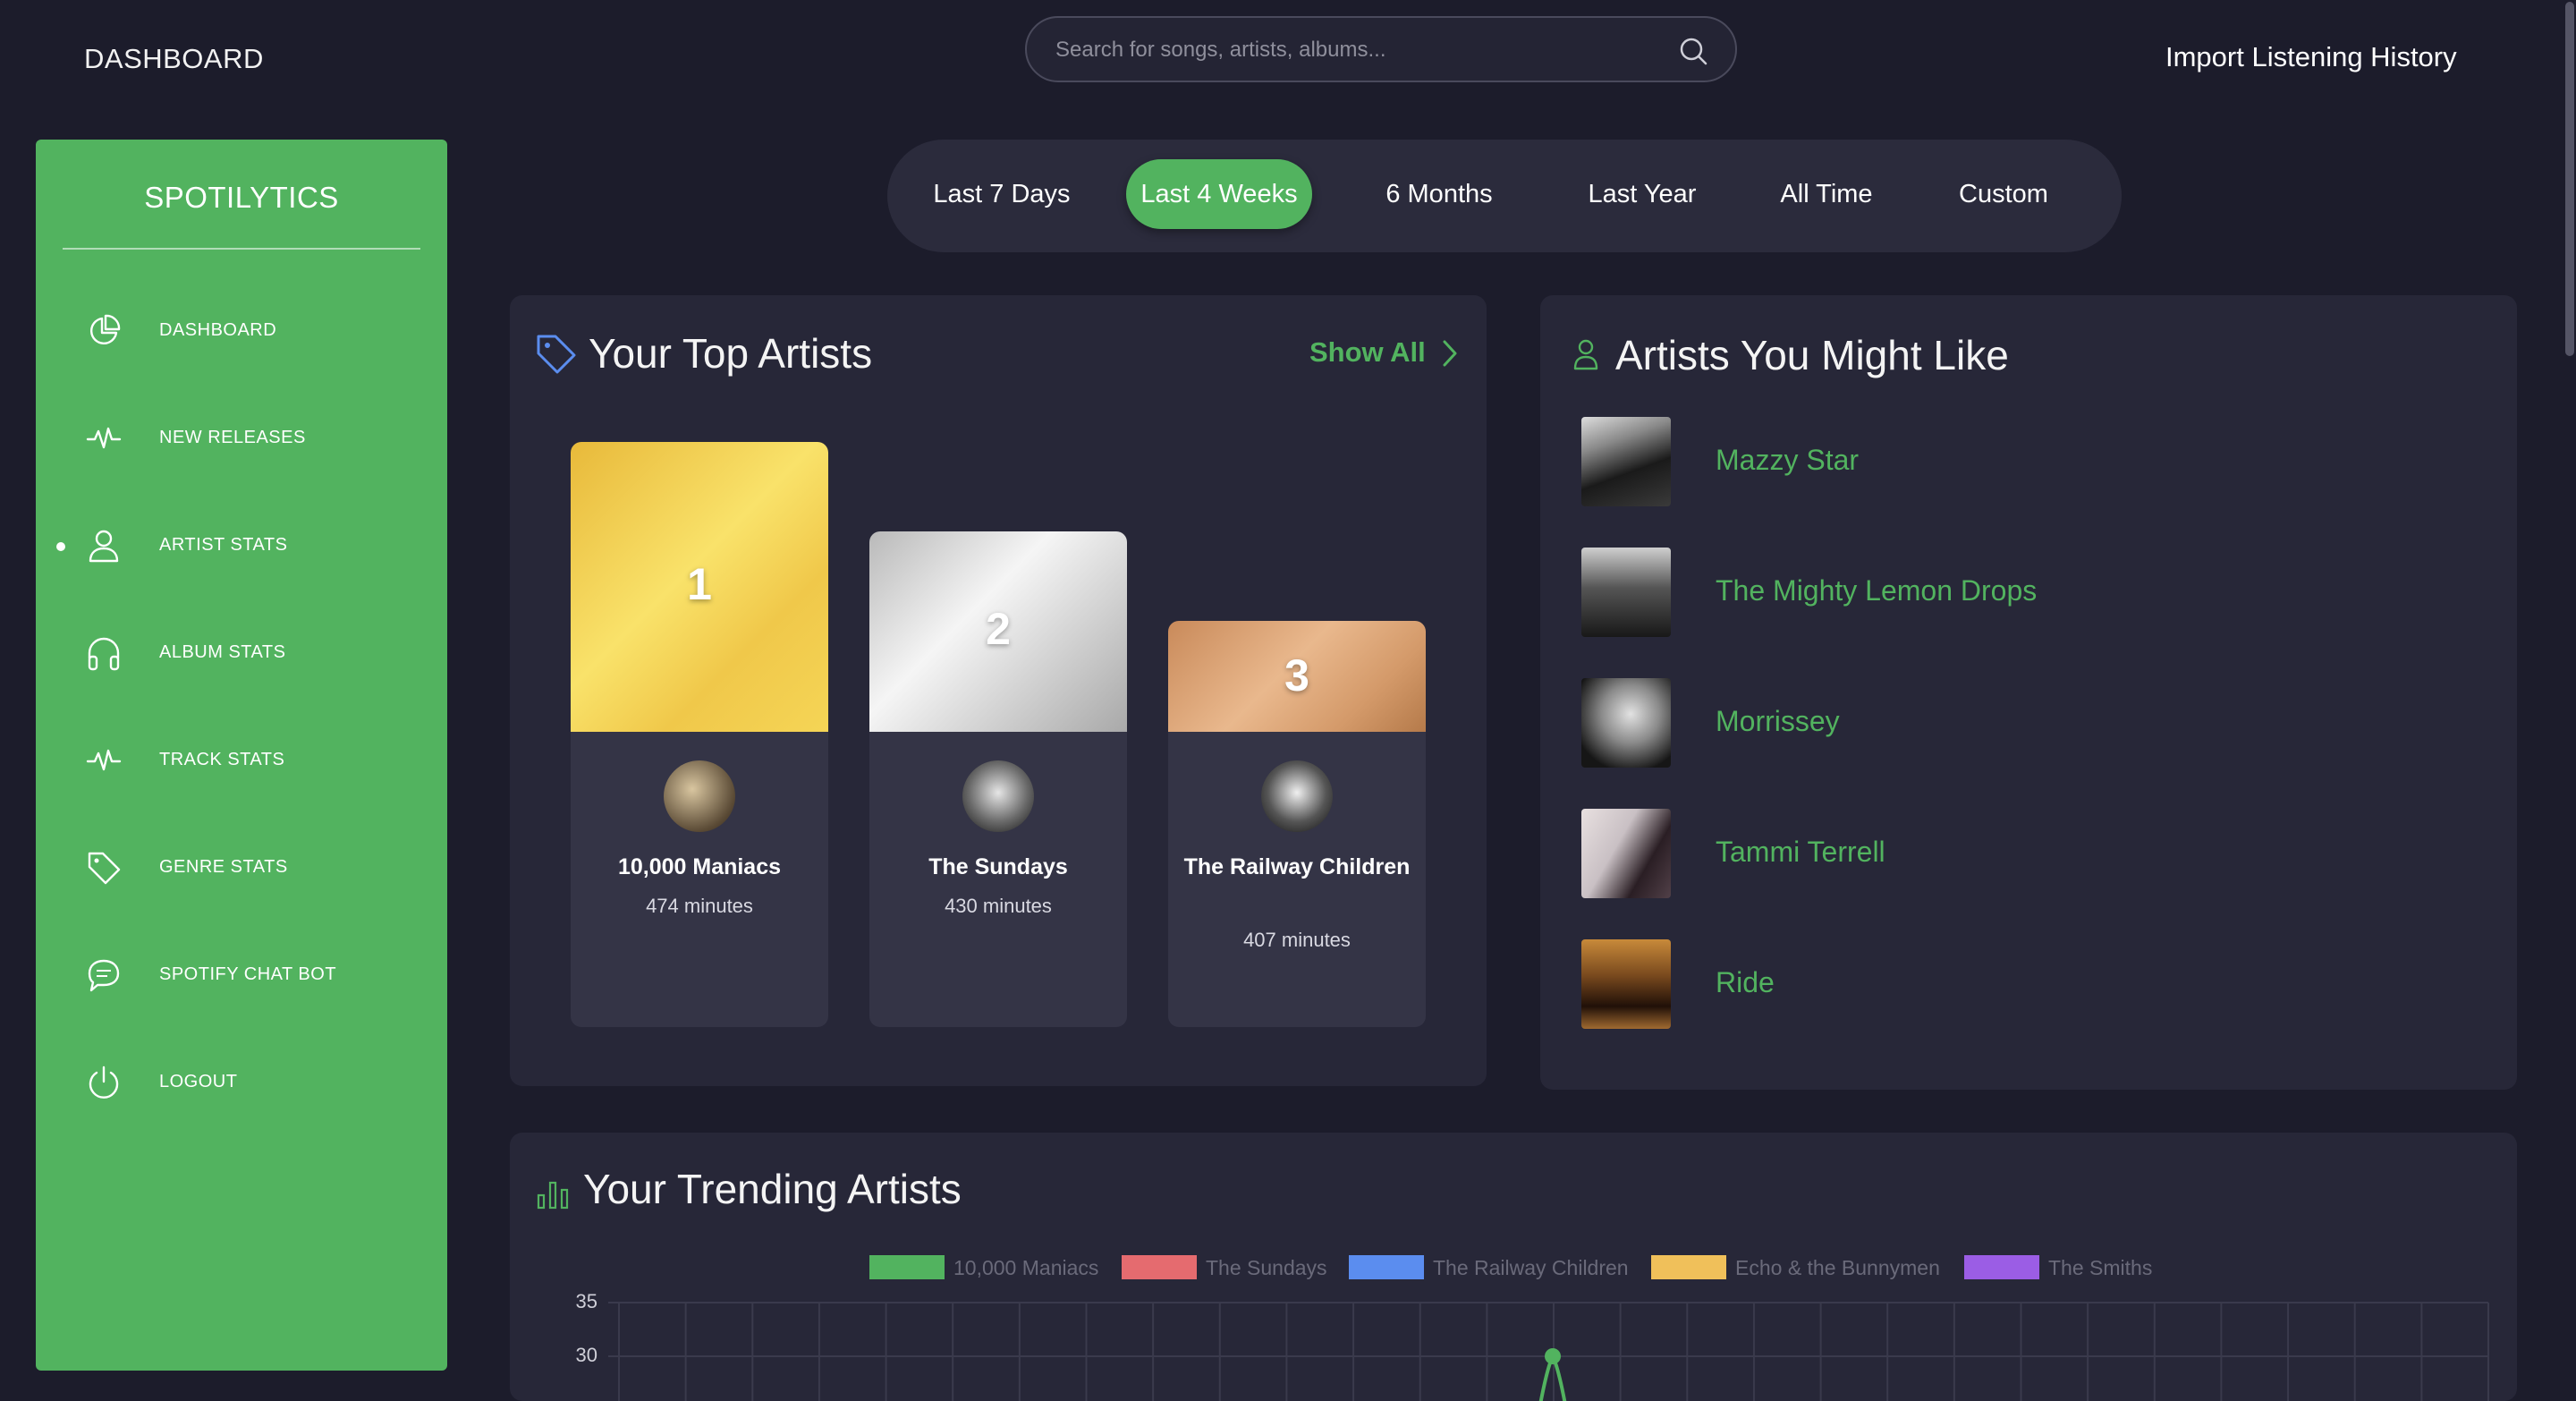 This screenshot has width=2576, height=1401. Describe the element at coordinates (1359, 50) in the screenshot. I see `search-input` at that location.